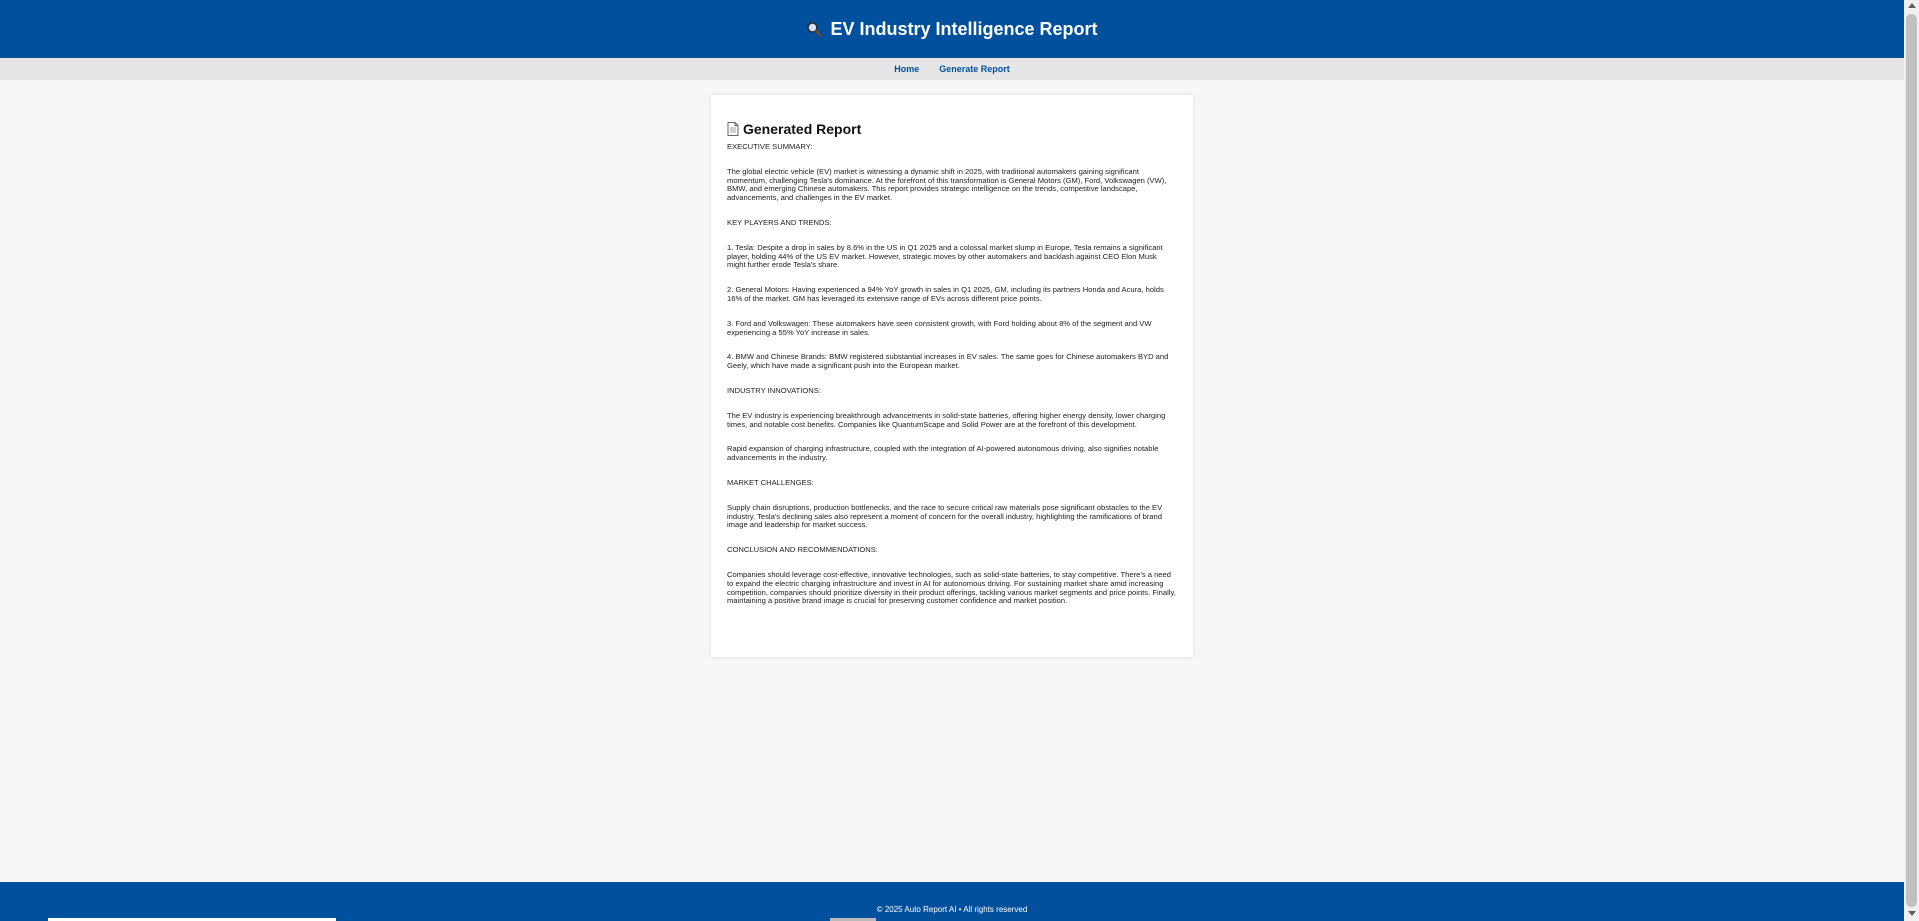 This screenshot has height=921, width=1919. I want to click on section-heading: EXECUTIVE SUMMARY:, so click(770, 146).